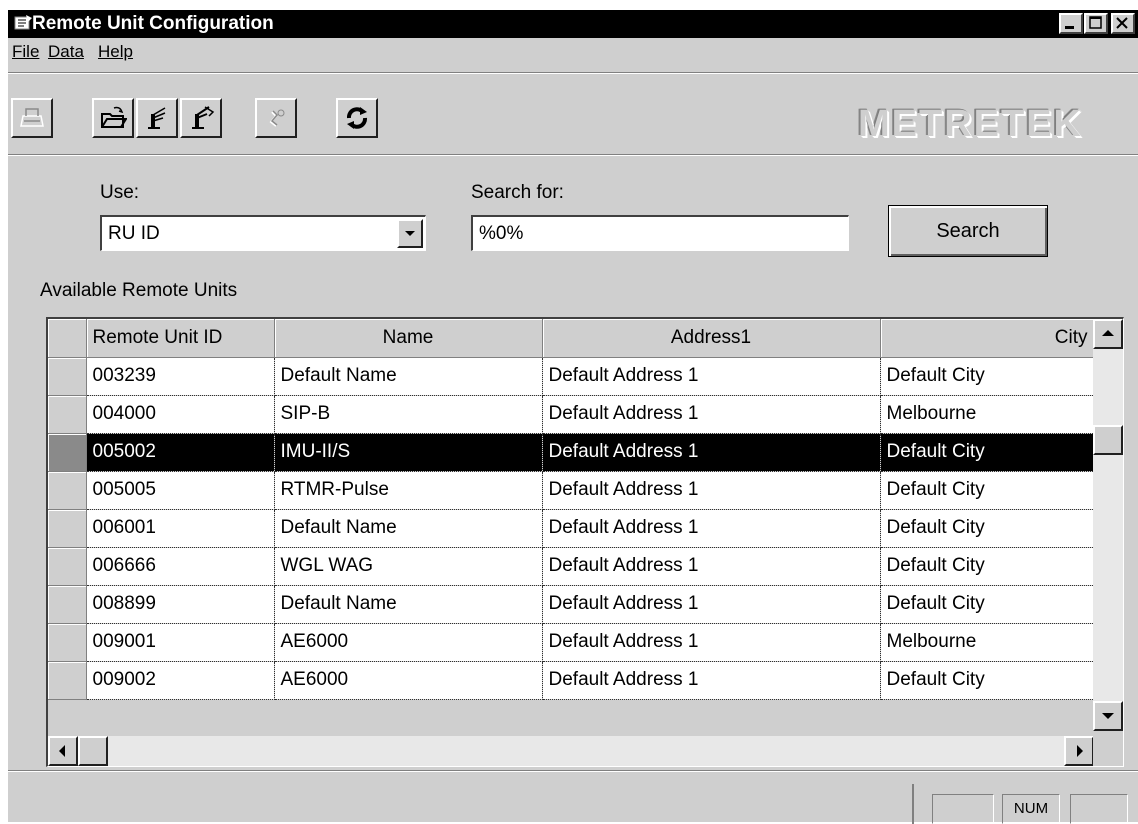 This screenshot has width=1138, height=824. I want to click on refresh-icon, so click(357, 118).